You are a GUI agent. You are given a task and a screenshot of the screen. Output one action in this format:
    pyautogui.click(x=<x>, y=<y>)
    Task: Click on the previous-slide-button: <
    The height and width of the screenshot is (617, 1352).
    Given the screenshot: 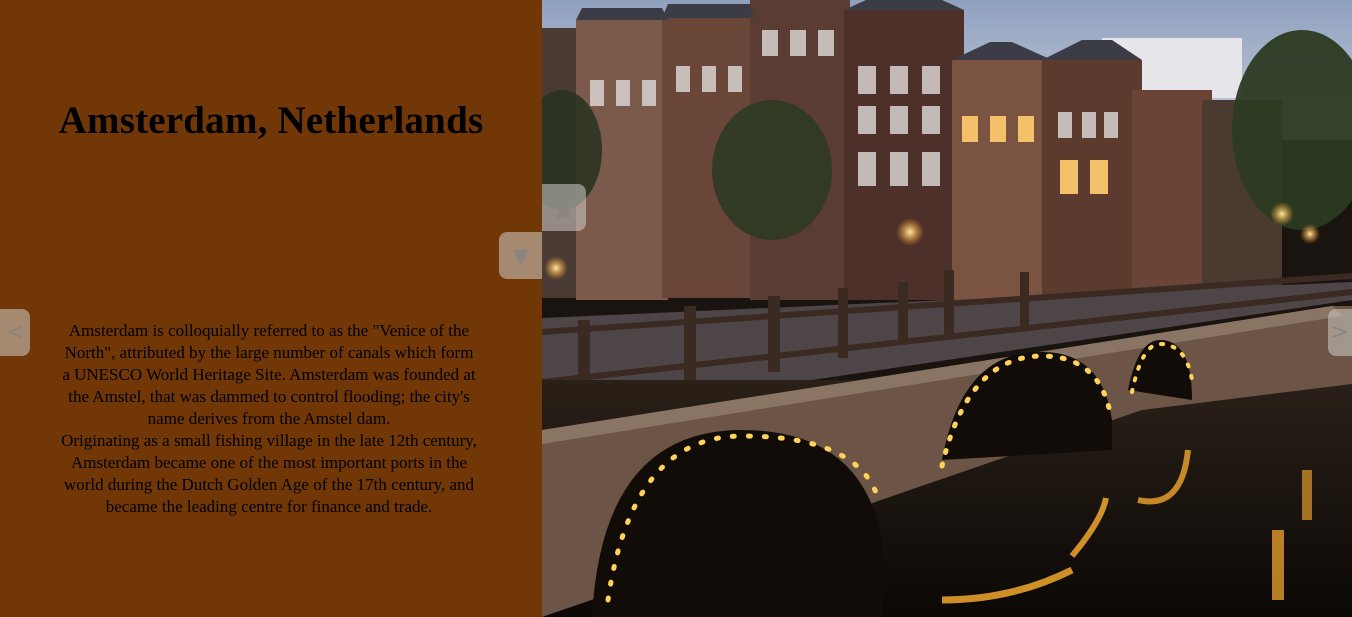 What is the action you would take?
    pyautogui.click(x=15, y=332)
    